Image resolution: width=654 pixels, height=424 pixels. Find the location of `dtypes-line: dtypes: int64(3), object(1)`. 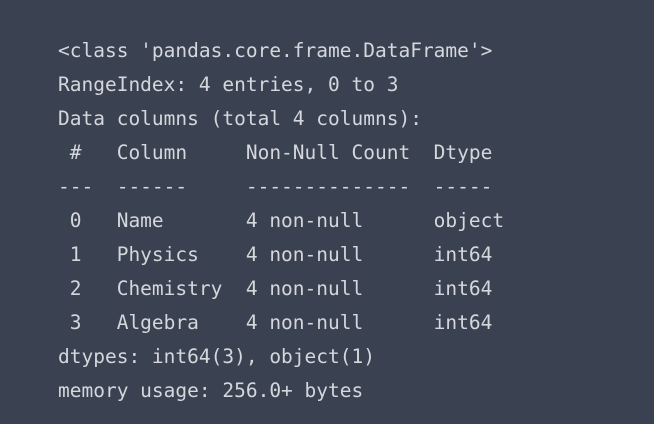

dtypes-line: dtypes: int64(3), object(1) is located at coordinates (216, 356).